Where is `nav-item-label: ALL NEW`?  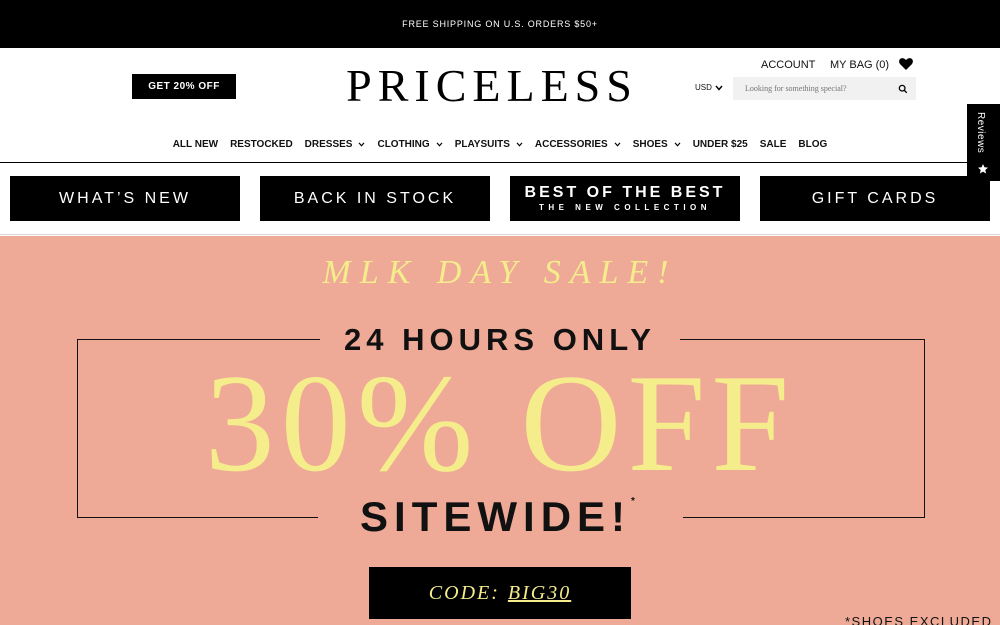 nav-item-label: ALL NEW is located at coordinates (195, 144).